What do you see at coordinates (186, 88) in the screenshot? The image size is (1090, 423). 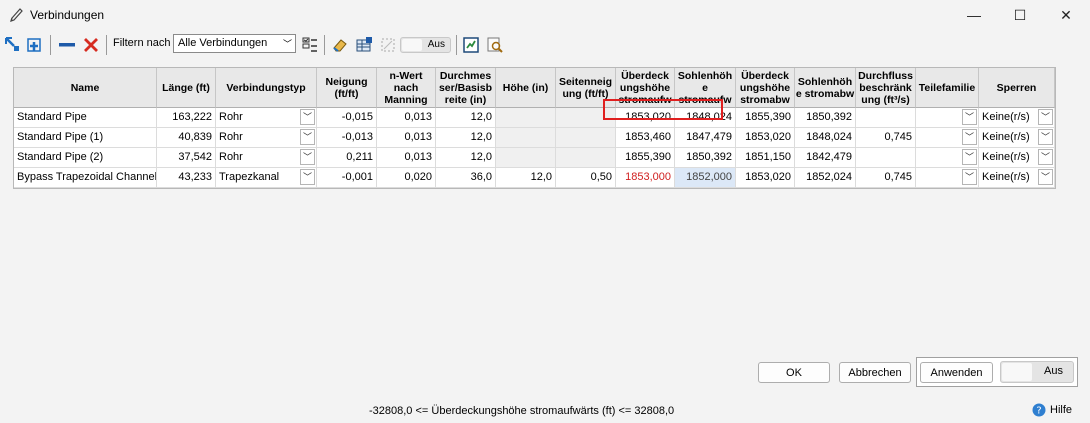 I see `header-length: Länge (ft)` at bounding box center [186, 88].